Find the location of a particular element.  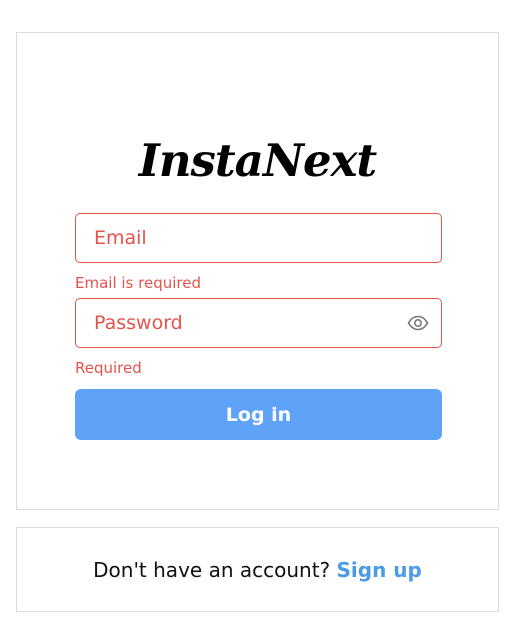

email-field-container is located at coordinates (258, 238).